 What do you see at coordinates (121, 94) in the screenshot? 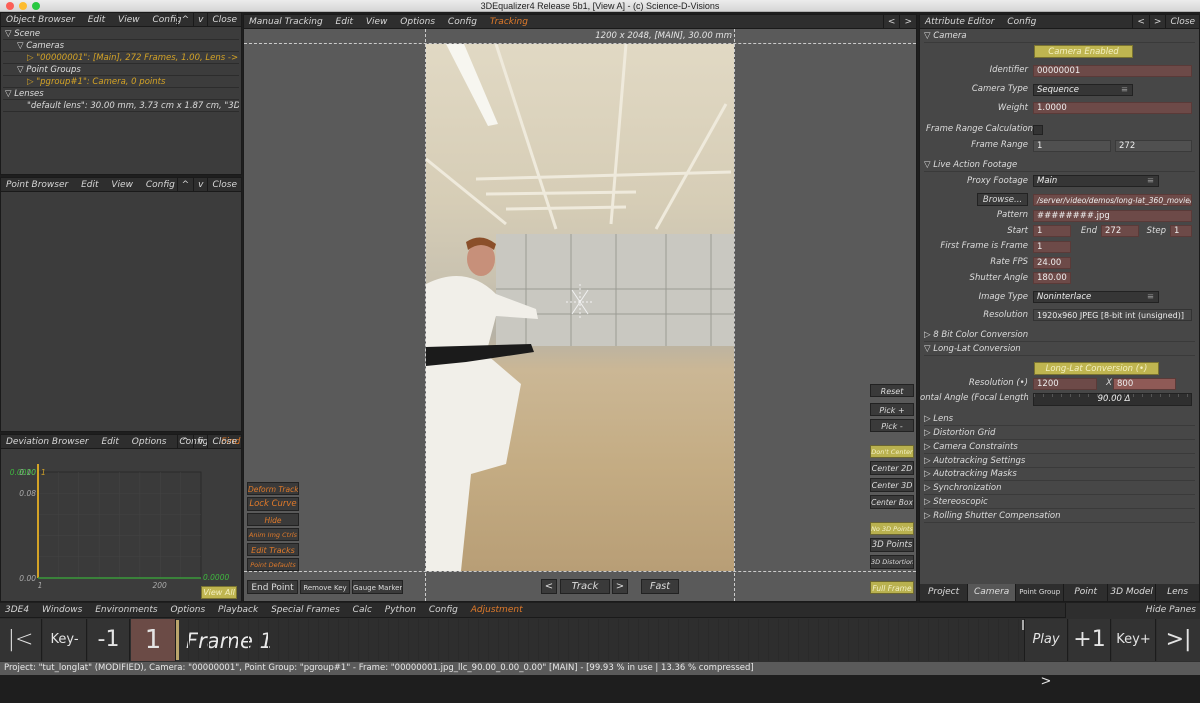
I see `tree-item-lenses: ▽ Lenses` at bounding box center [121, 94].